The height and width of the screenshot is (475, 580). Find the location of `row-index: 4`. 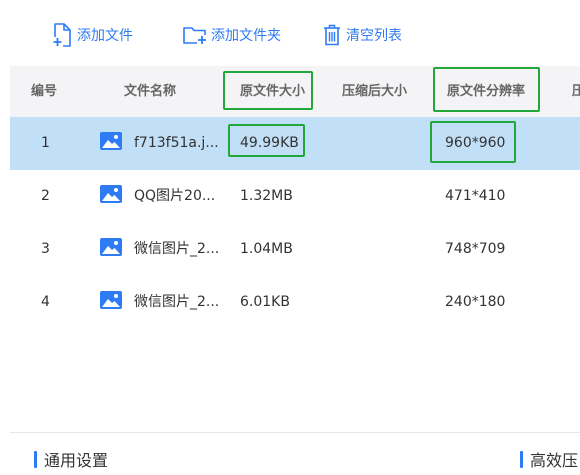

row-index: 4 is located at coordinates (45, 302).